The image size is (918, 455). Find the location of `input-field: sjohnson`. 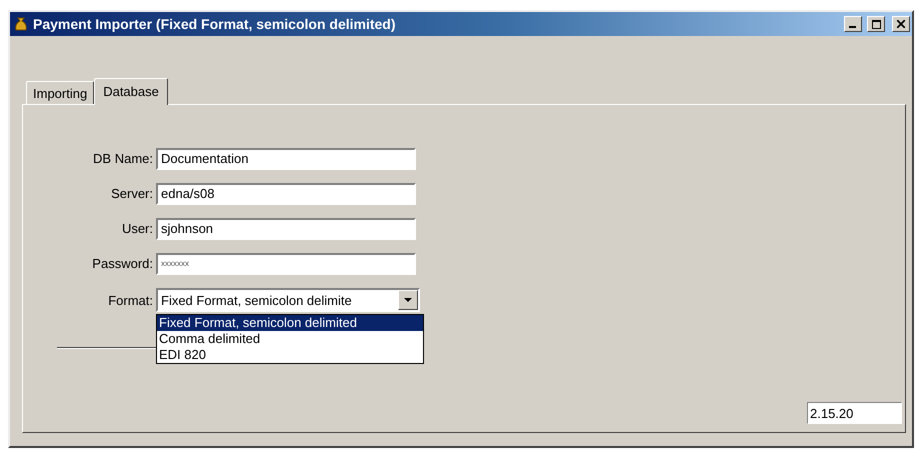

input-field: sjohnson is located at coordinates (286, 229).